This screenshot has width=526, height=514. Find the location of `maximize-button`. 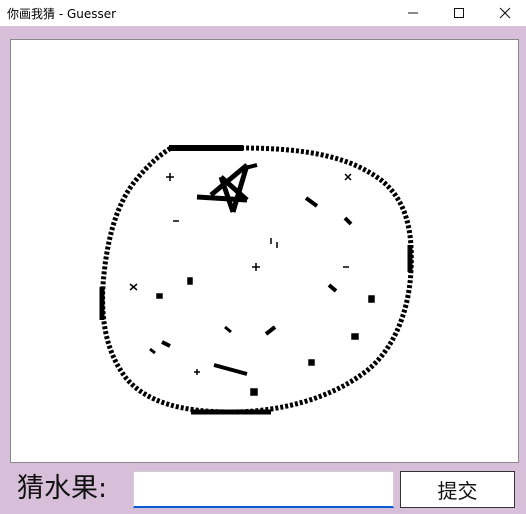

maximize-button is located at coordinates (459, 13).